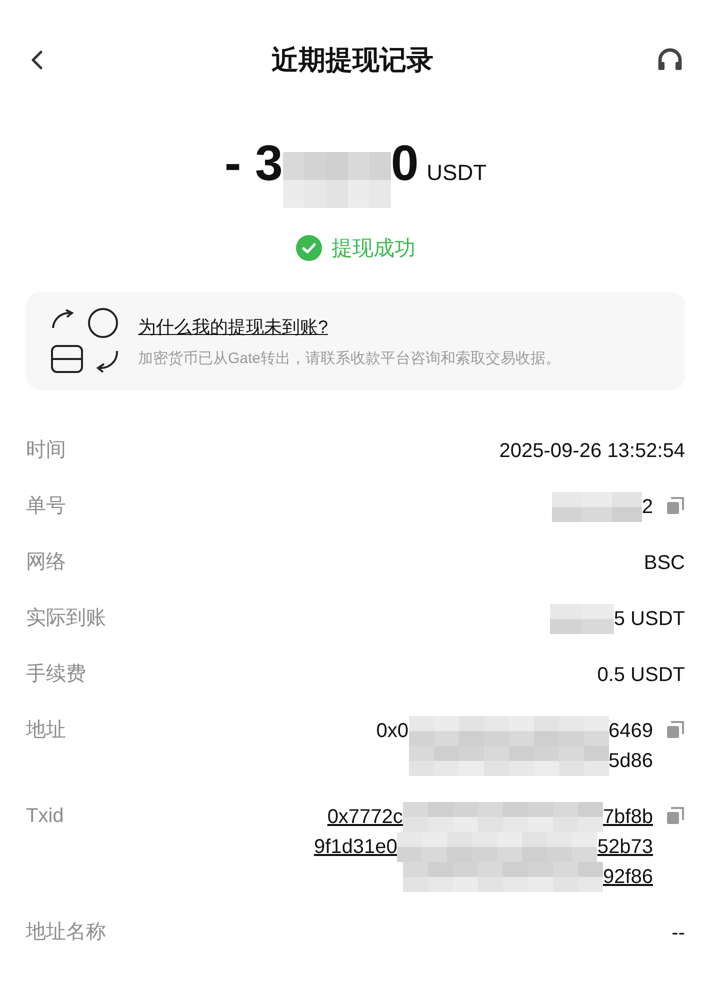 This screenshot has height=1000, width=711. I want to click on detail-value: --, so click(678, 933).